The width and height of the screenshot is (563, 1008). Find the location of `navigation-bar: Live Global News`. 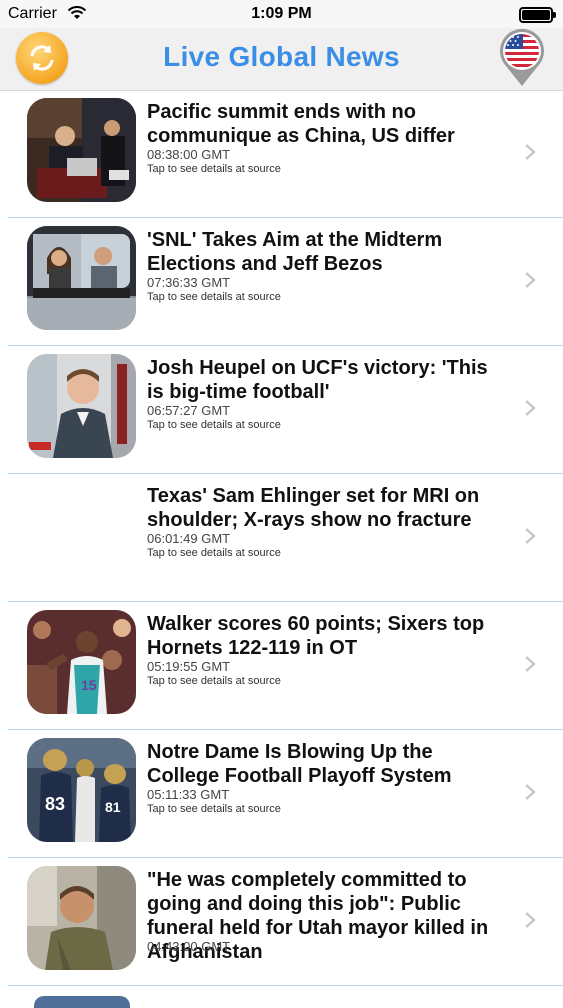

navigation-bar: Live Global News is located at coordinates (281, 59).